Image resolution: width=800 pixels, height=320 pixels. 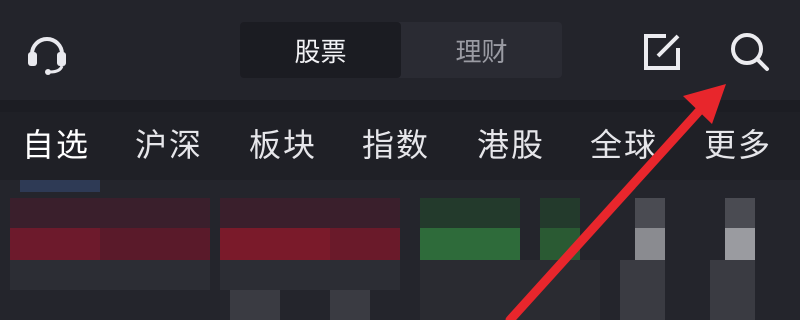 What do you see at coordinates (624, 143) in the screenshot?
I see `nav-item-global: 全球` at bounding box center [624, 143].